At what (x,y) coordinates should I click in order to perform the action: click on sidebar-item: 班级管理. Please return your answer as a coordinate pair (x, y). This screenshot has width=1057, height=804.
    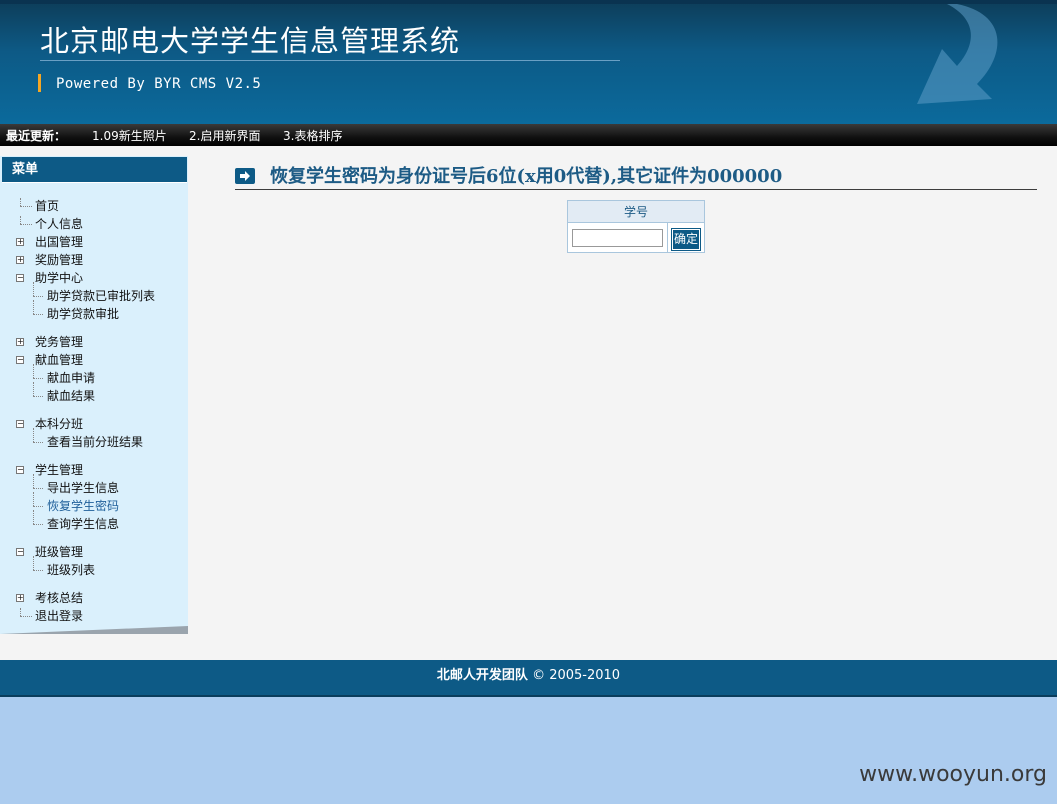
    Looking at the image, I should click on (59, 552).